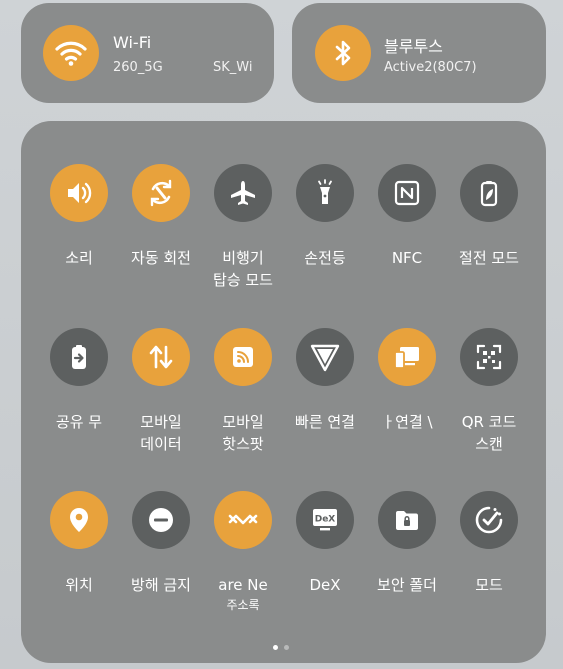  What do you see at coordinates (325, 357) in the screenshot?
I see `quick-share-icon` at bounding box center [325, 357].